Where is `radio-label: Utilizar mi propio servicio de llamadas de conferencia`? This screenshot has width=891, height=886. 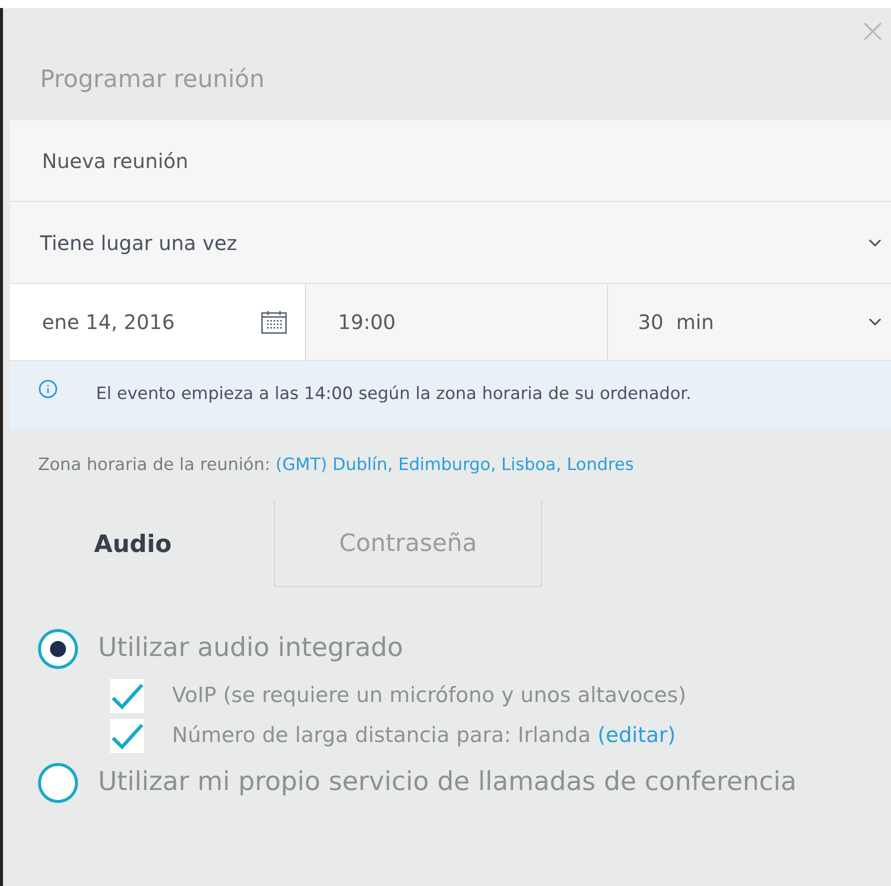
radio-label: Utilizar mi propio servicio de llamadas de conferencia is located at coordinates (447, 782).